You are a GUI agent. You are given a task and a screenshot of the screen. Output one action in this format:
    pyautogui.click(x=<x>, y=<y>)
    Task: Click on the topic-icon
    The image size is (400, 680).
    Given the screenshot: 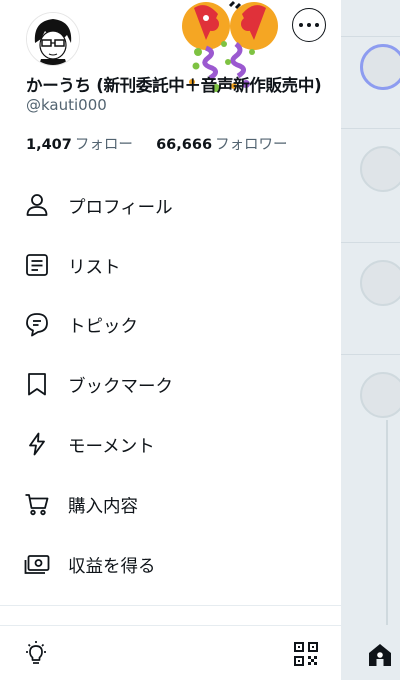 What is the action you would take?
    pyautogui.click(x=37, y=325)
    